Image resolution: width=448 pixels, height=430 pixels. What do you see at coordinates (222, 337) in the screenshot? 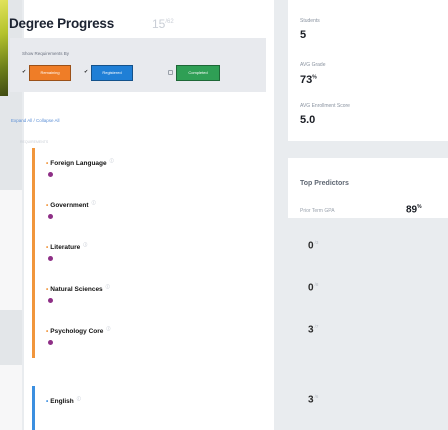
I see `requirement-row: • Psychology Core ⓘ 3/7` at bounding box center [222, 337].